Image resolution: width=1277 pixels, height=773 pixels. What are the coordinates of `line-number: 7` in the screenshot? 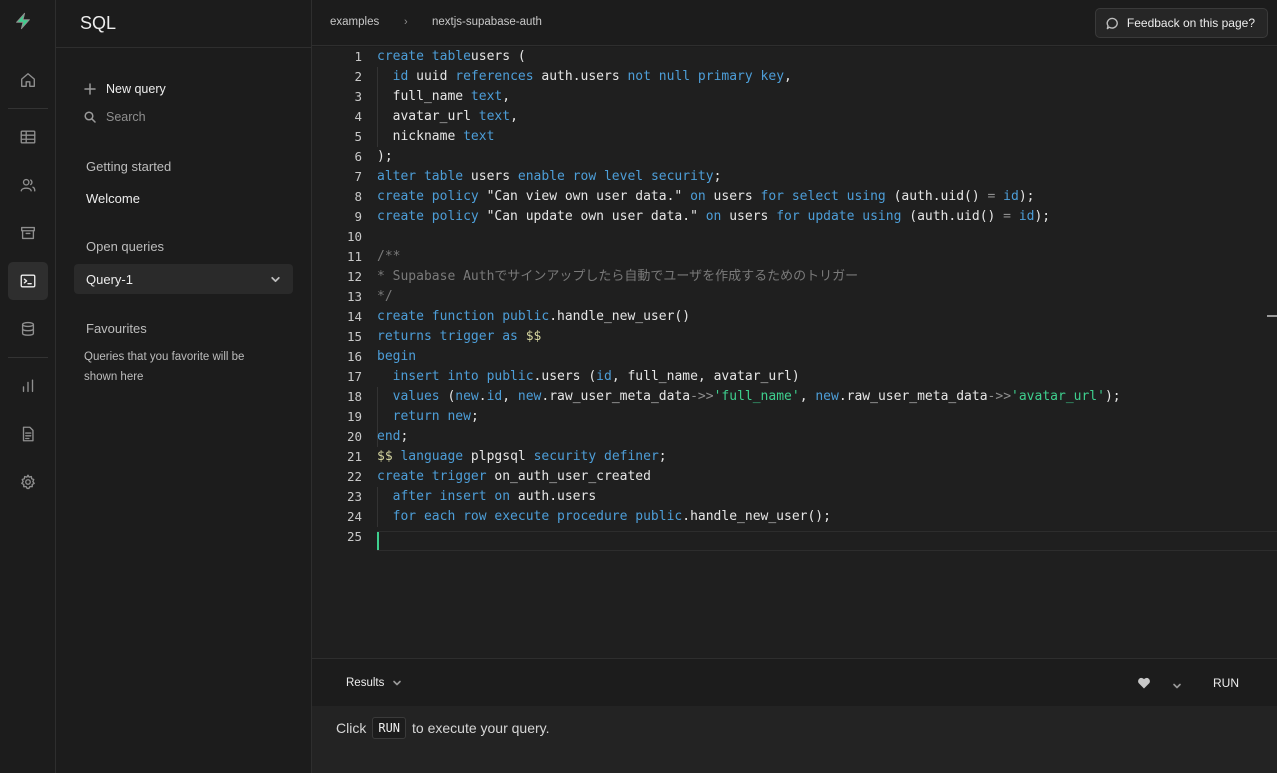 It's located at (358, 176).